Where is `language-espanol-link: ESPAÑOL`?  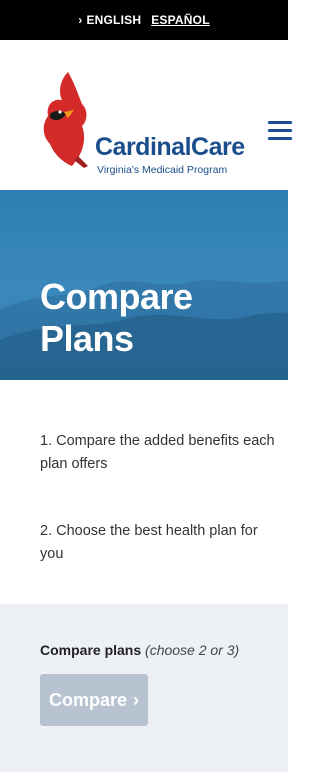 language-espanol-link: ESPAÑOL is located at coordinates (180, 20).